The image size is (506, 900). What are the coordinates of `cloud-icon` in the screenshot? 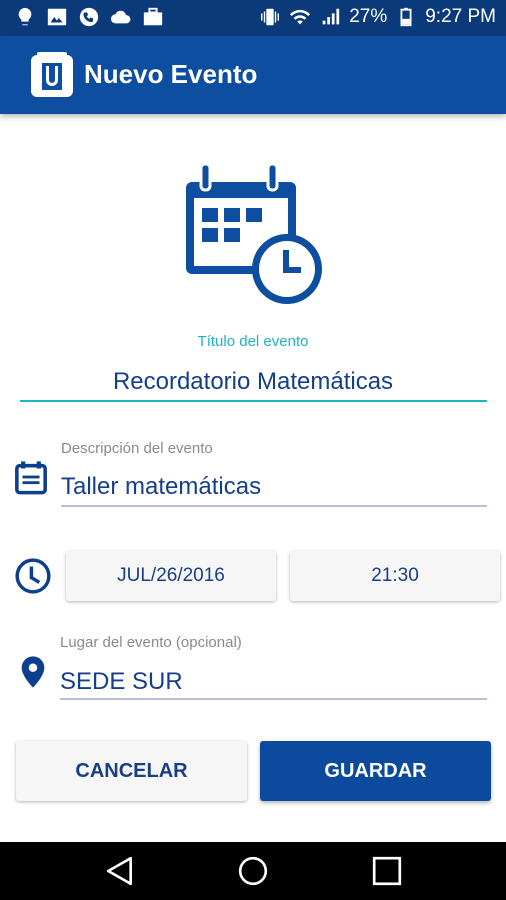 It's located at (120, 17).